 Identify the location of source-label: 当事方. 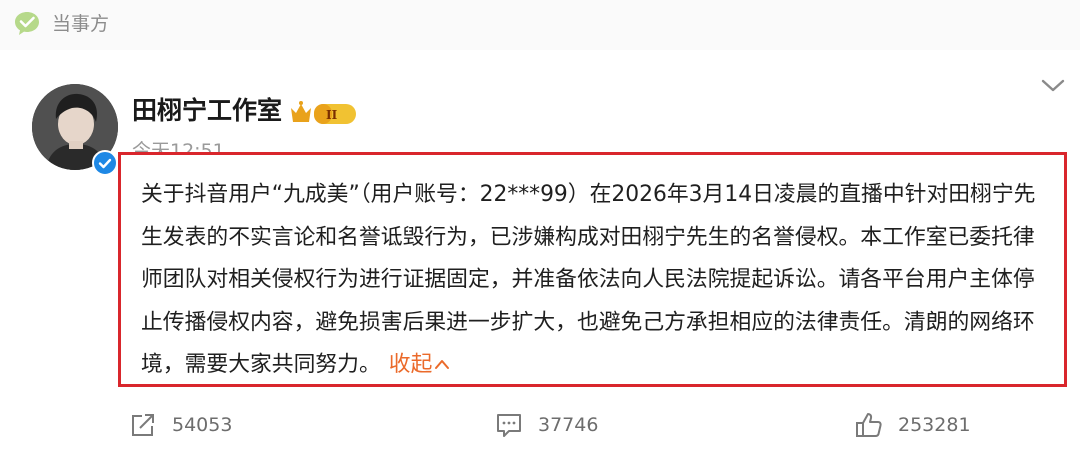
(81, 24).